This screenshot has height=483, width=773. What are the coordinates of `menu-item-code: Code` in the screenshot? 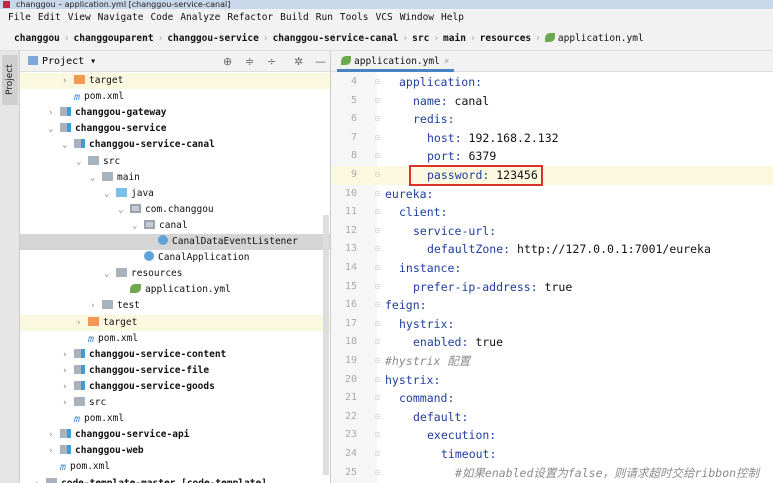 It's located at (161, 18).